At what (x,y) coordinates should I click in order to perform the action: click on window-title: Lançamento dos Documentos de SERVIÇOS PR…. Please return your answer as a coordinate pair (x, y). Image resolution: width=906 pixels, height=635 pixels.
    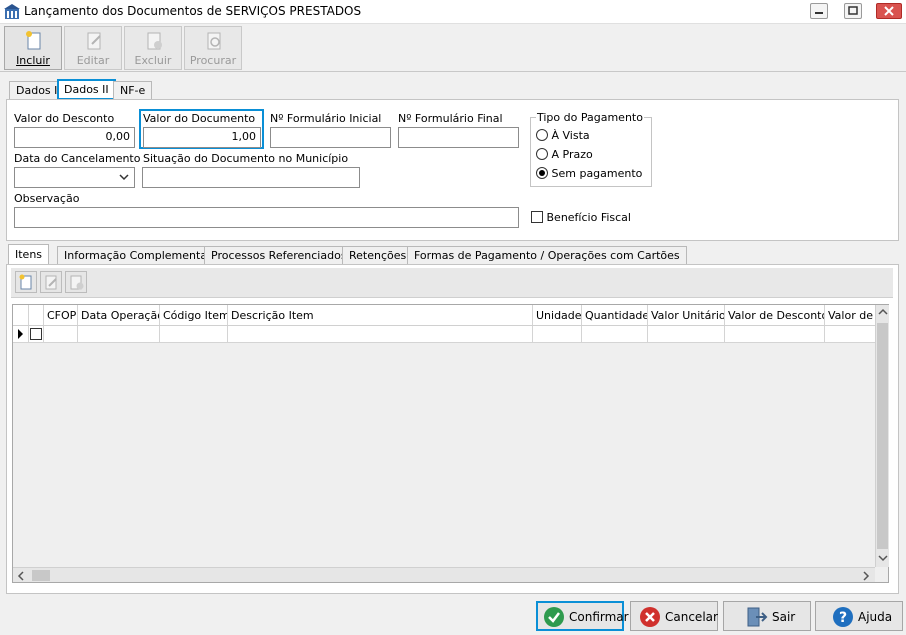
    Looking at the image, I should click on (193, 11).